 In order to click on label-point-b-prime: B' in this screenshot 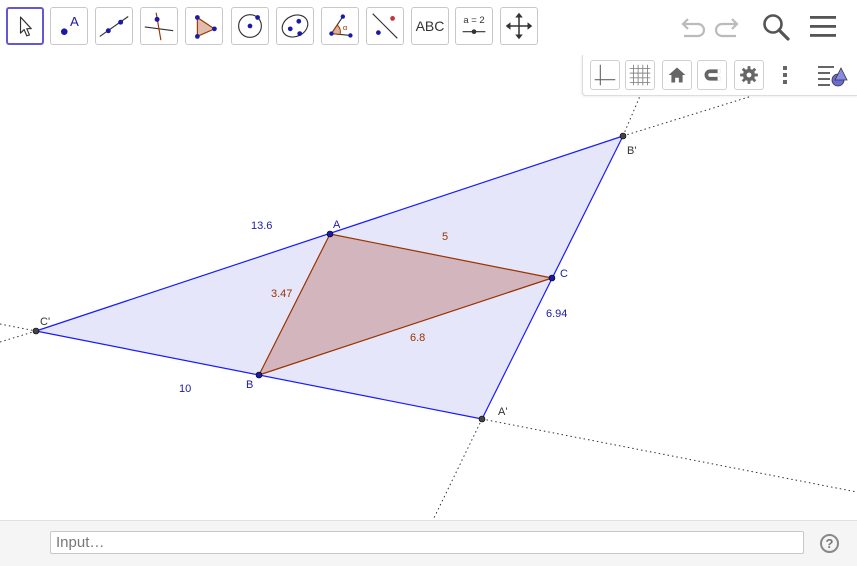, I will do `click(631, 151)`.